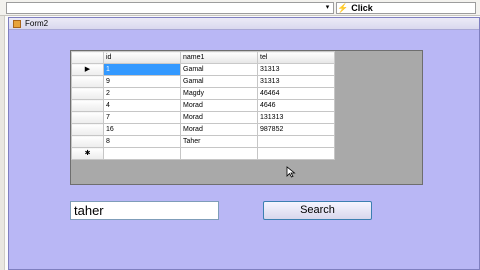 The image size is (480, 270). I want to click on table-row: 9 Gamal 31313, so click(203, 81).